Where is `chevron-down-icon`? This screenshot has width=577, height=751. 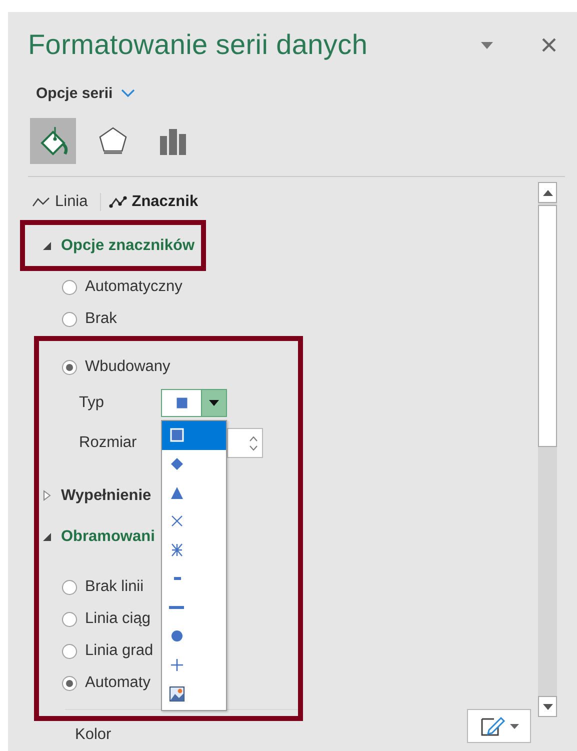 chevron-down-icon is located at coordinates (127, 93).